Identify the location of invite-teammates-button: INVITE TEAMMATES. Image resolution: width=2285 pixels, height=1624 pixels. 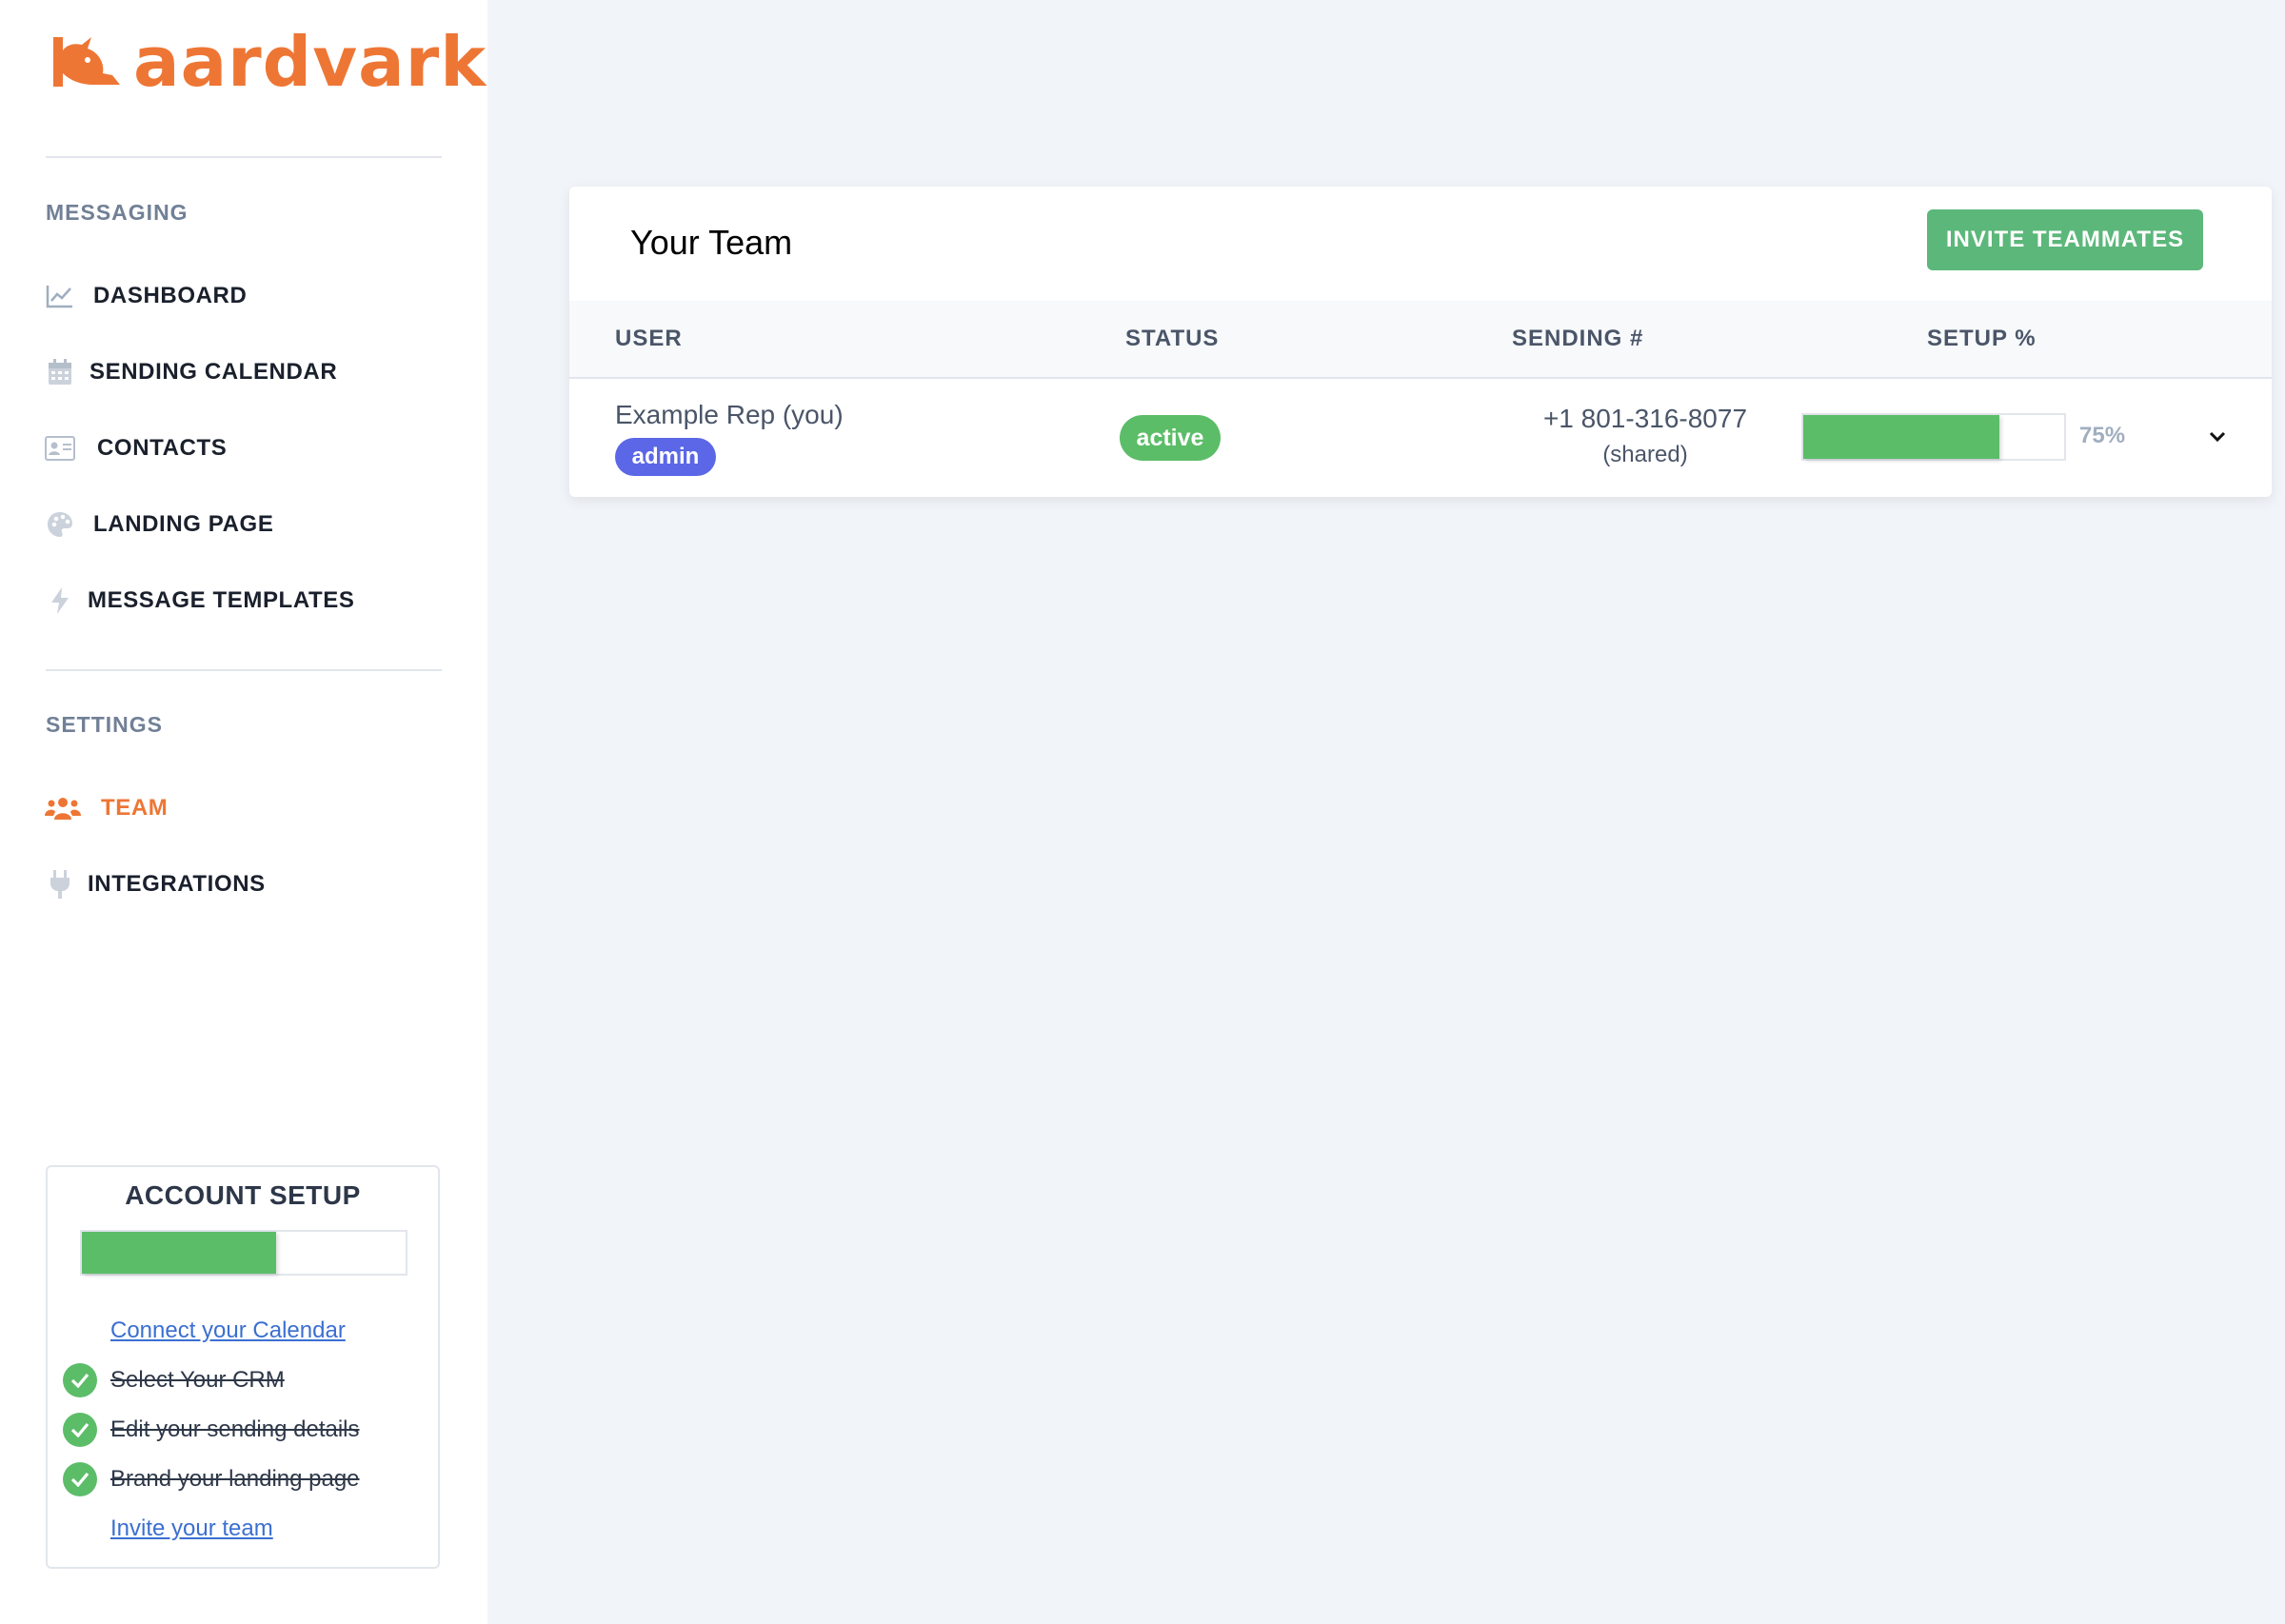
(2065, 239).